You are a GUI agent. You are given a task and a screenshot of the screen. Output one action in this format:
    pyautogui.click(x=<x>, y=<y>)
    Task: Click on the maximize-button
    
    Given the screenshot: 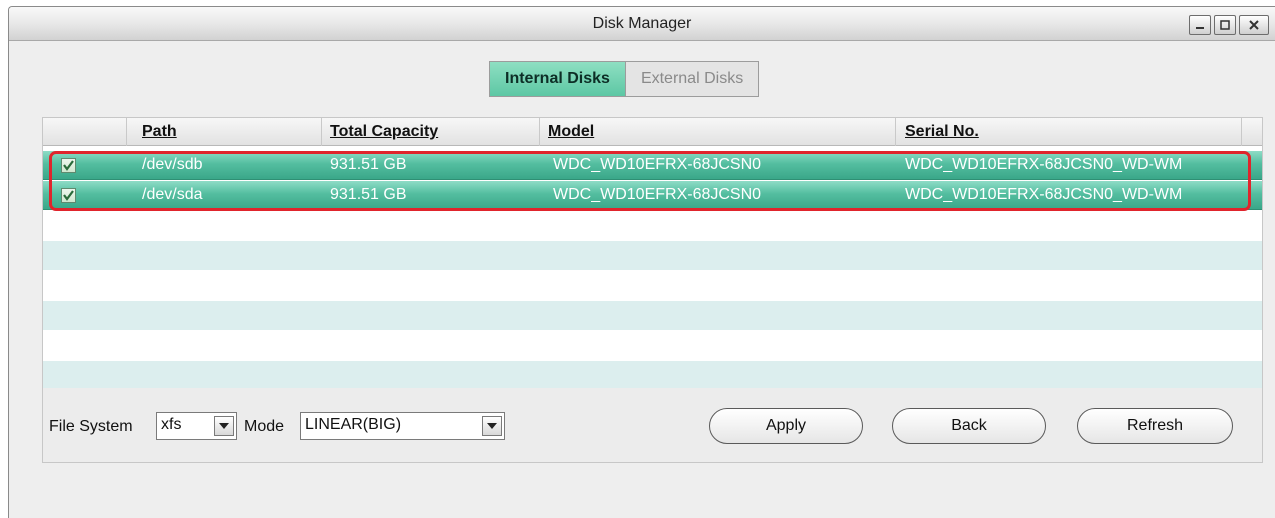 What is the action you would take?
    pyautogui.click(x=1225, y=25)
    